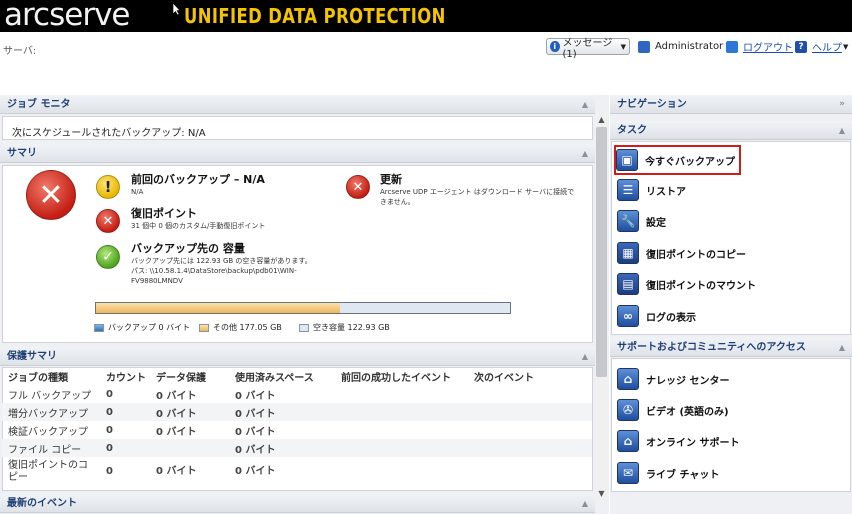  Describe the element at coordinates (67, 16) in the screenshot. I see `brand-logo: arcserve` at that location.